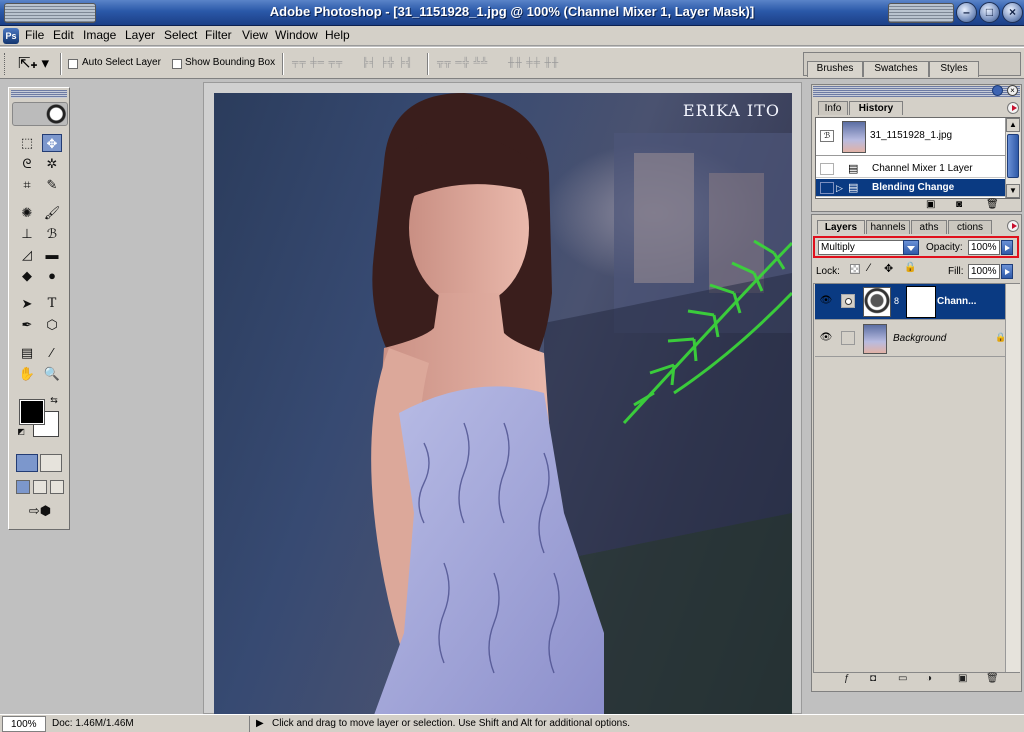 This screenshot has height=732, width=1024. What do you see at coordinates (916, 91) in the screenshot?
I see `palette-grip` at bounding box center [916, 91].